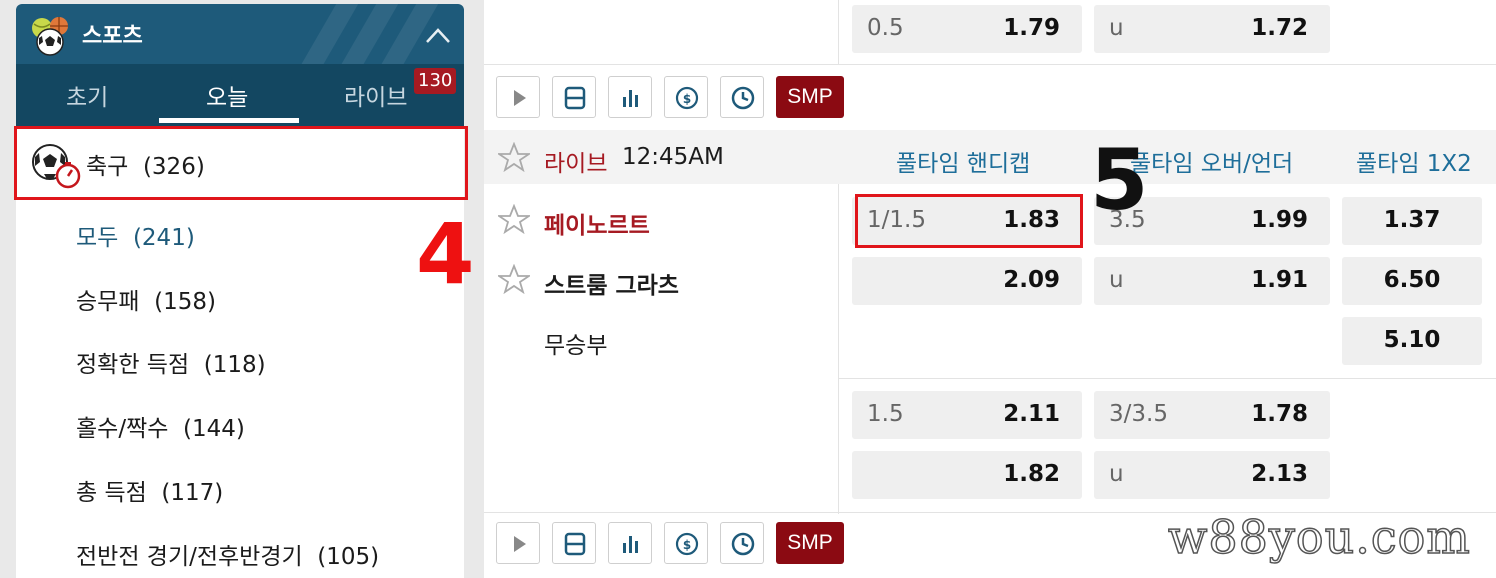 This screenshot has width=1496, height=578. Describe the element at coordinates (1319, 537) in the screenshot. I see `watermark: w88you.com` at that location.